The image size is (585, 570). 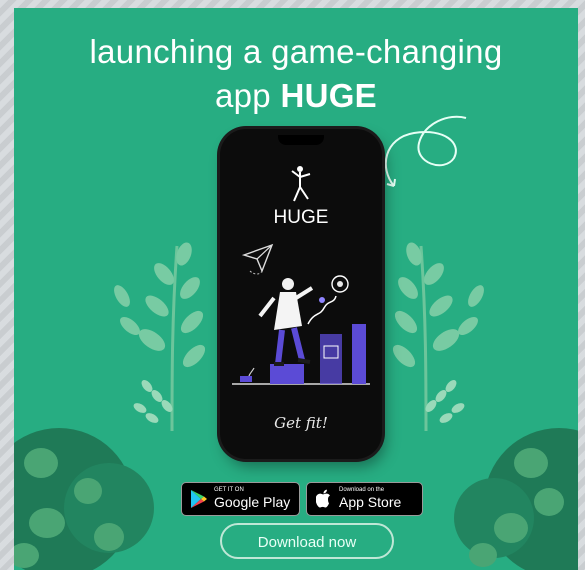 What do you see at coordinates (301, 140) in the screenshot?
I see `phone-notch` at bounding box center [301, 140].